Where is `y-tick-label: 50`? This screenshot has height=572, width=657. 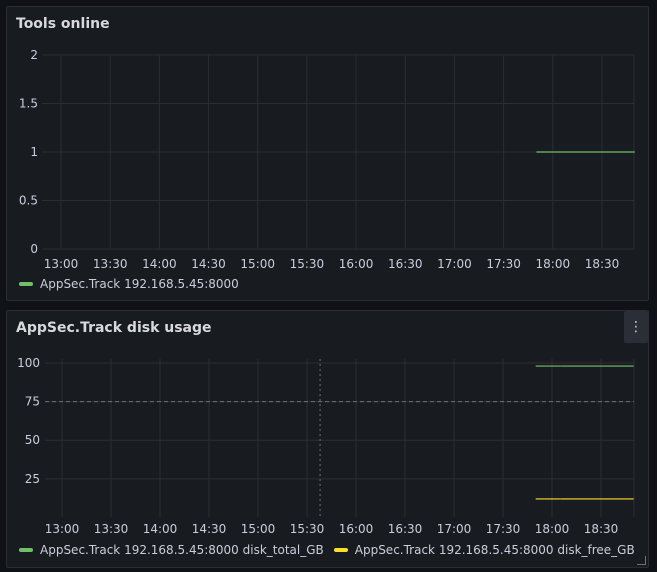 y-tick-label: 50 is located at coordinates (32, 440).